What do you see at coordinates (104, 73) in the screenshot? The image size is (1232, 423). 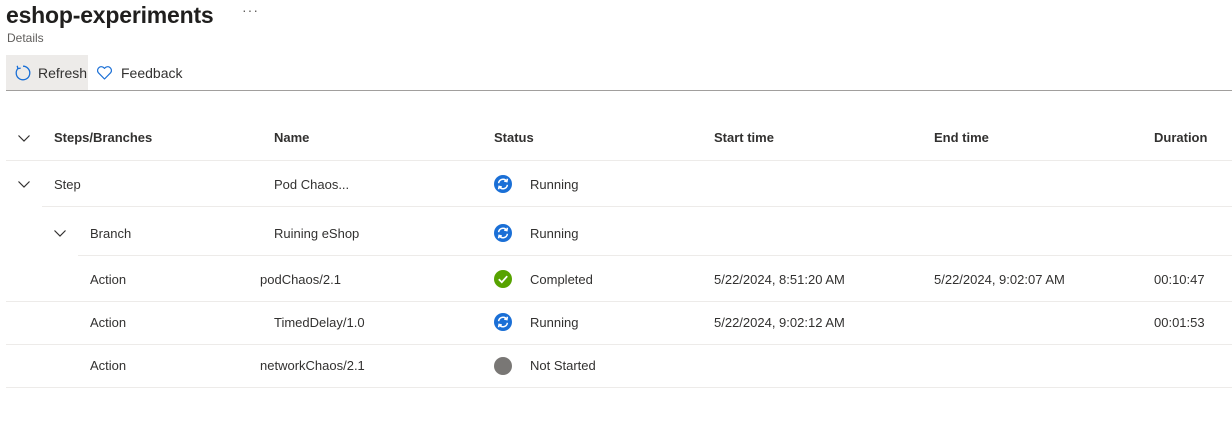 I see `heart-icon` at bounding box center [104, 73].